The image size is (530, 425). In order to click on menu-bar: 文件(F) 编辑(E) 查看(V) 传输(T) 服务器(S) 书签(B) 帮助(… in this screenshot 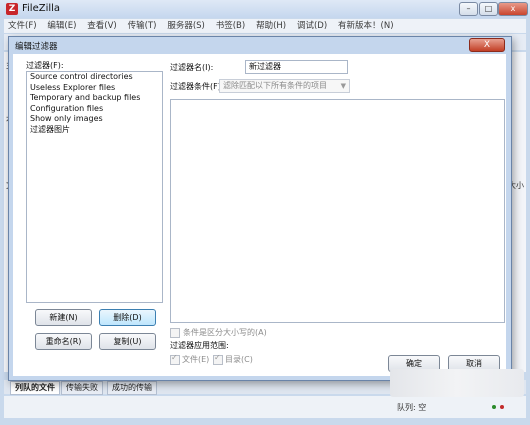, I will do `click(265, 26)`.